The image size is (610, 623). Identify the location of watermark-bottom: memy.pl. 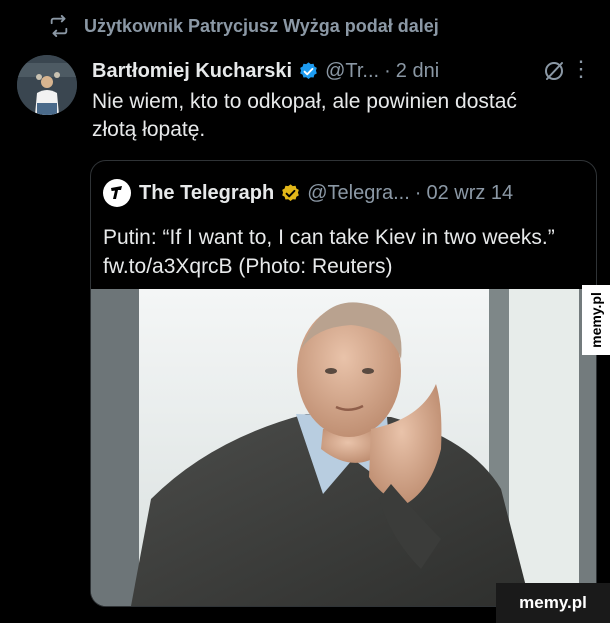
(553, 603).